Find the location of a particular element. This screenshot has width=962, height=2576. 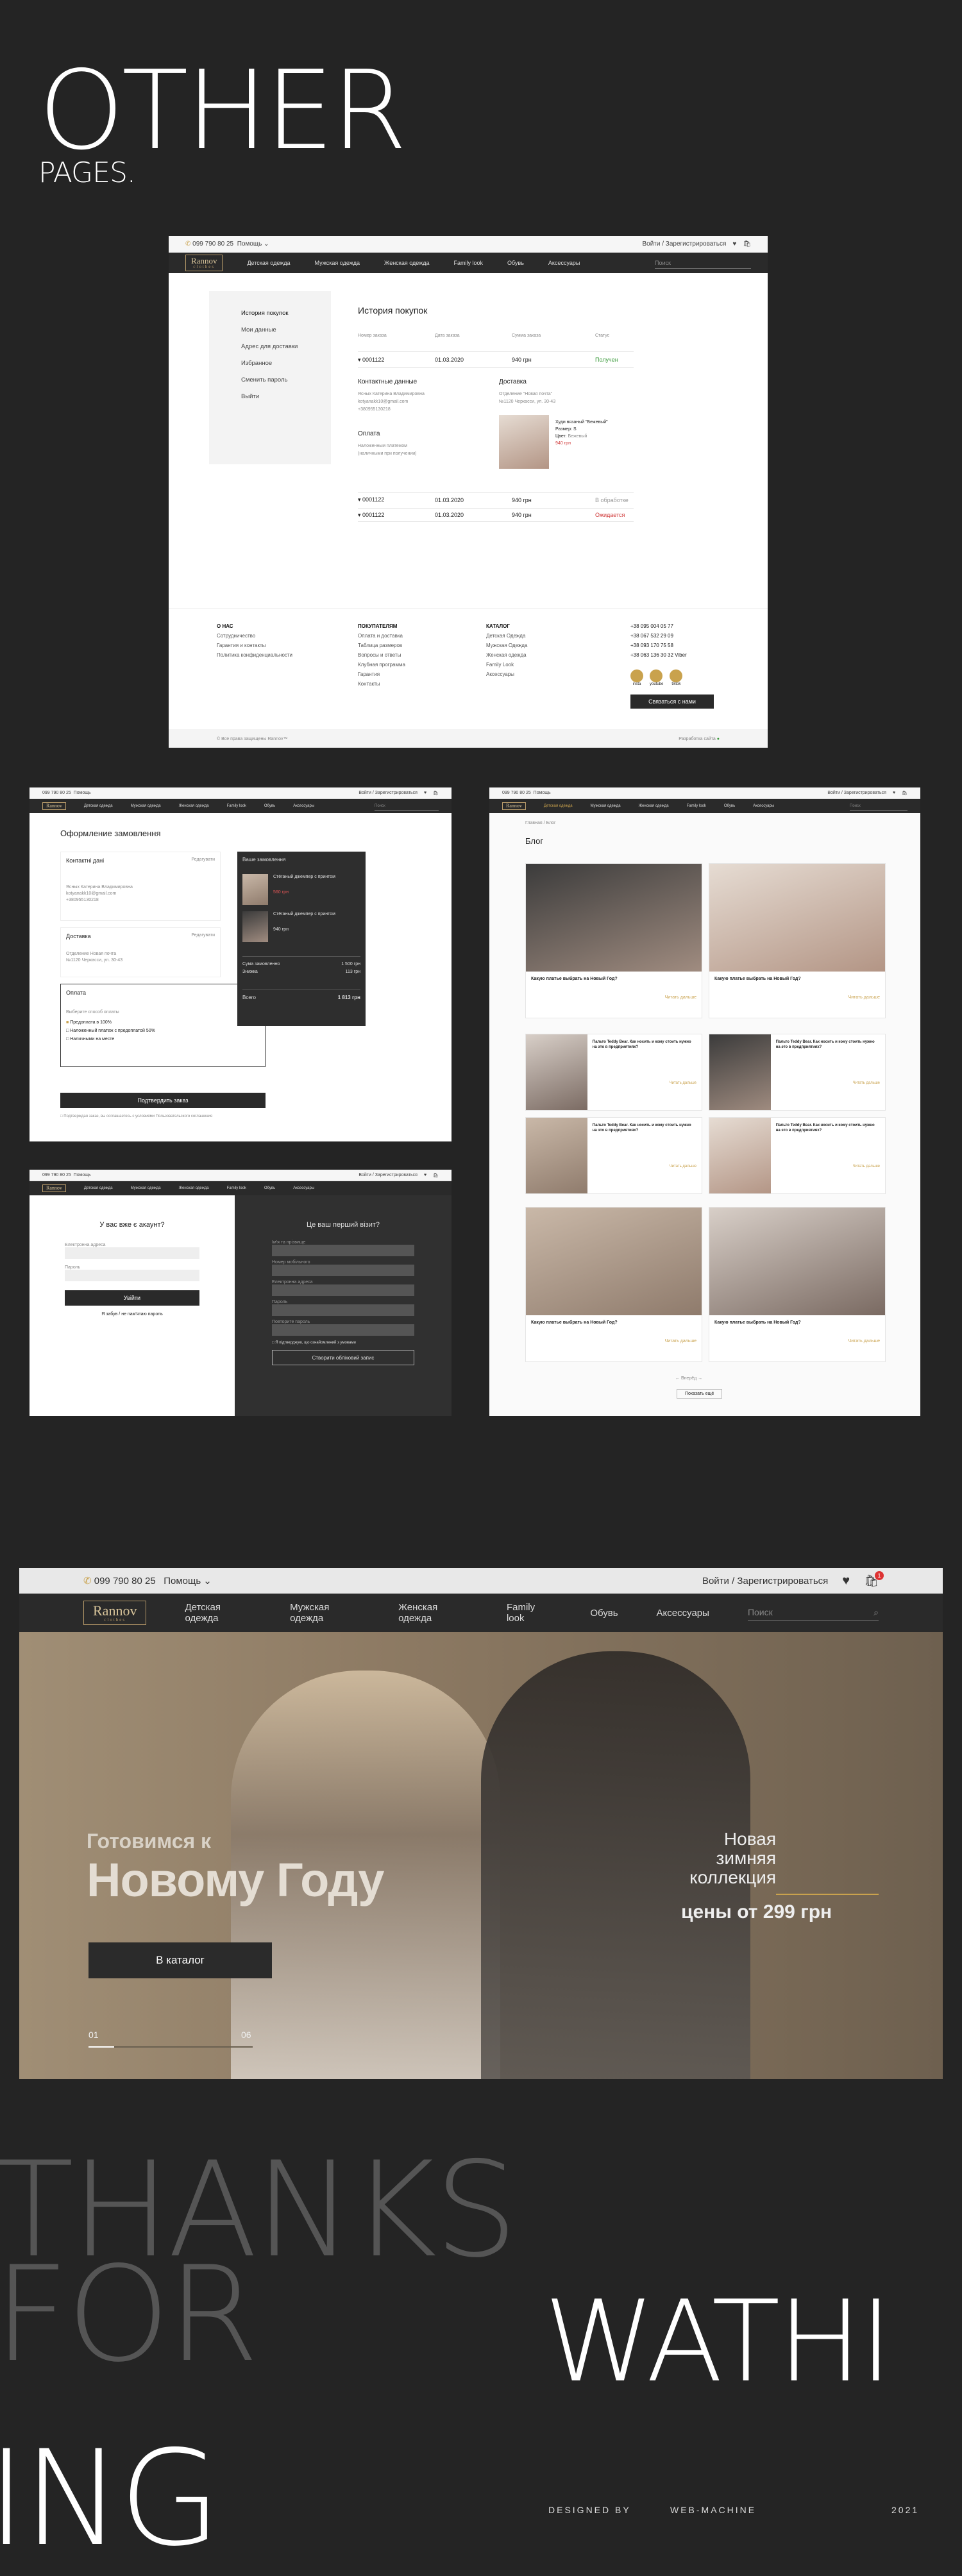

footer-link: Вопросы и ответы is located at coordinates (381, 655).